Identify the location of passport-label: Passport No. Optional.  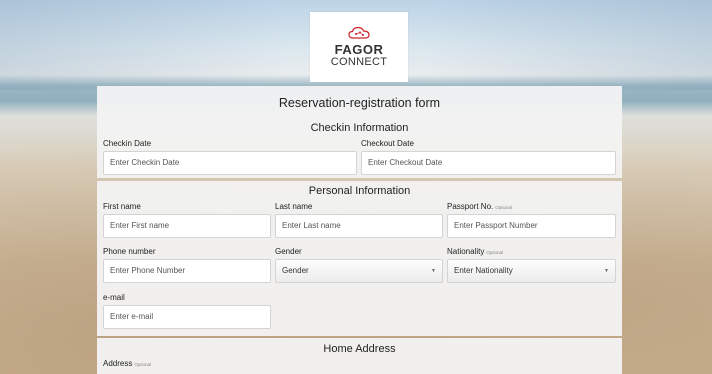
(479, 206).